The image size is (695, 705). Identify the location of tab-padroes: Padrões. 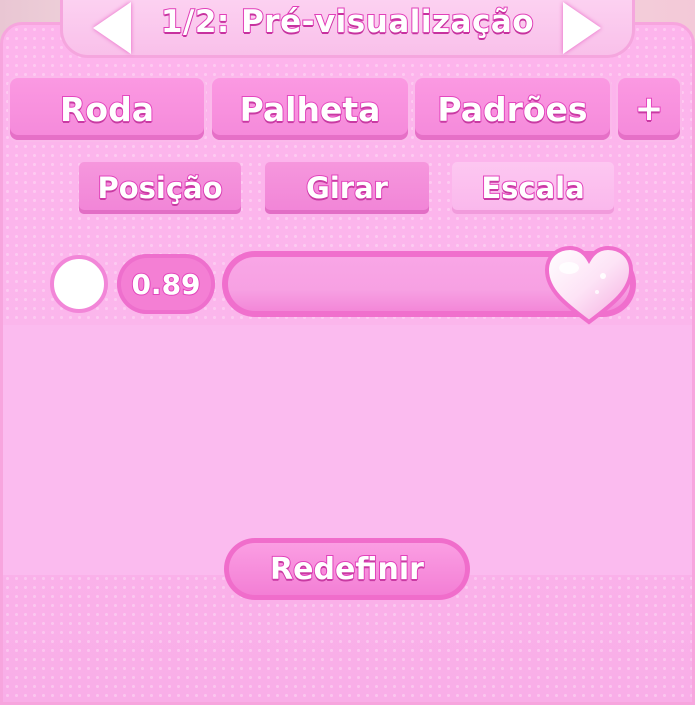
(512, 109).